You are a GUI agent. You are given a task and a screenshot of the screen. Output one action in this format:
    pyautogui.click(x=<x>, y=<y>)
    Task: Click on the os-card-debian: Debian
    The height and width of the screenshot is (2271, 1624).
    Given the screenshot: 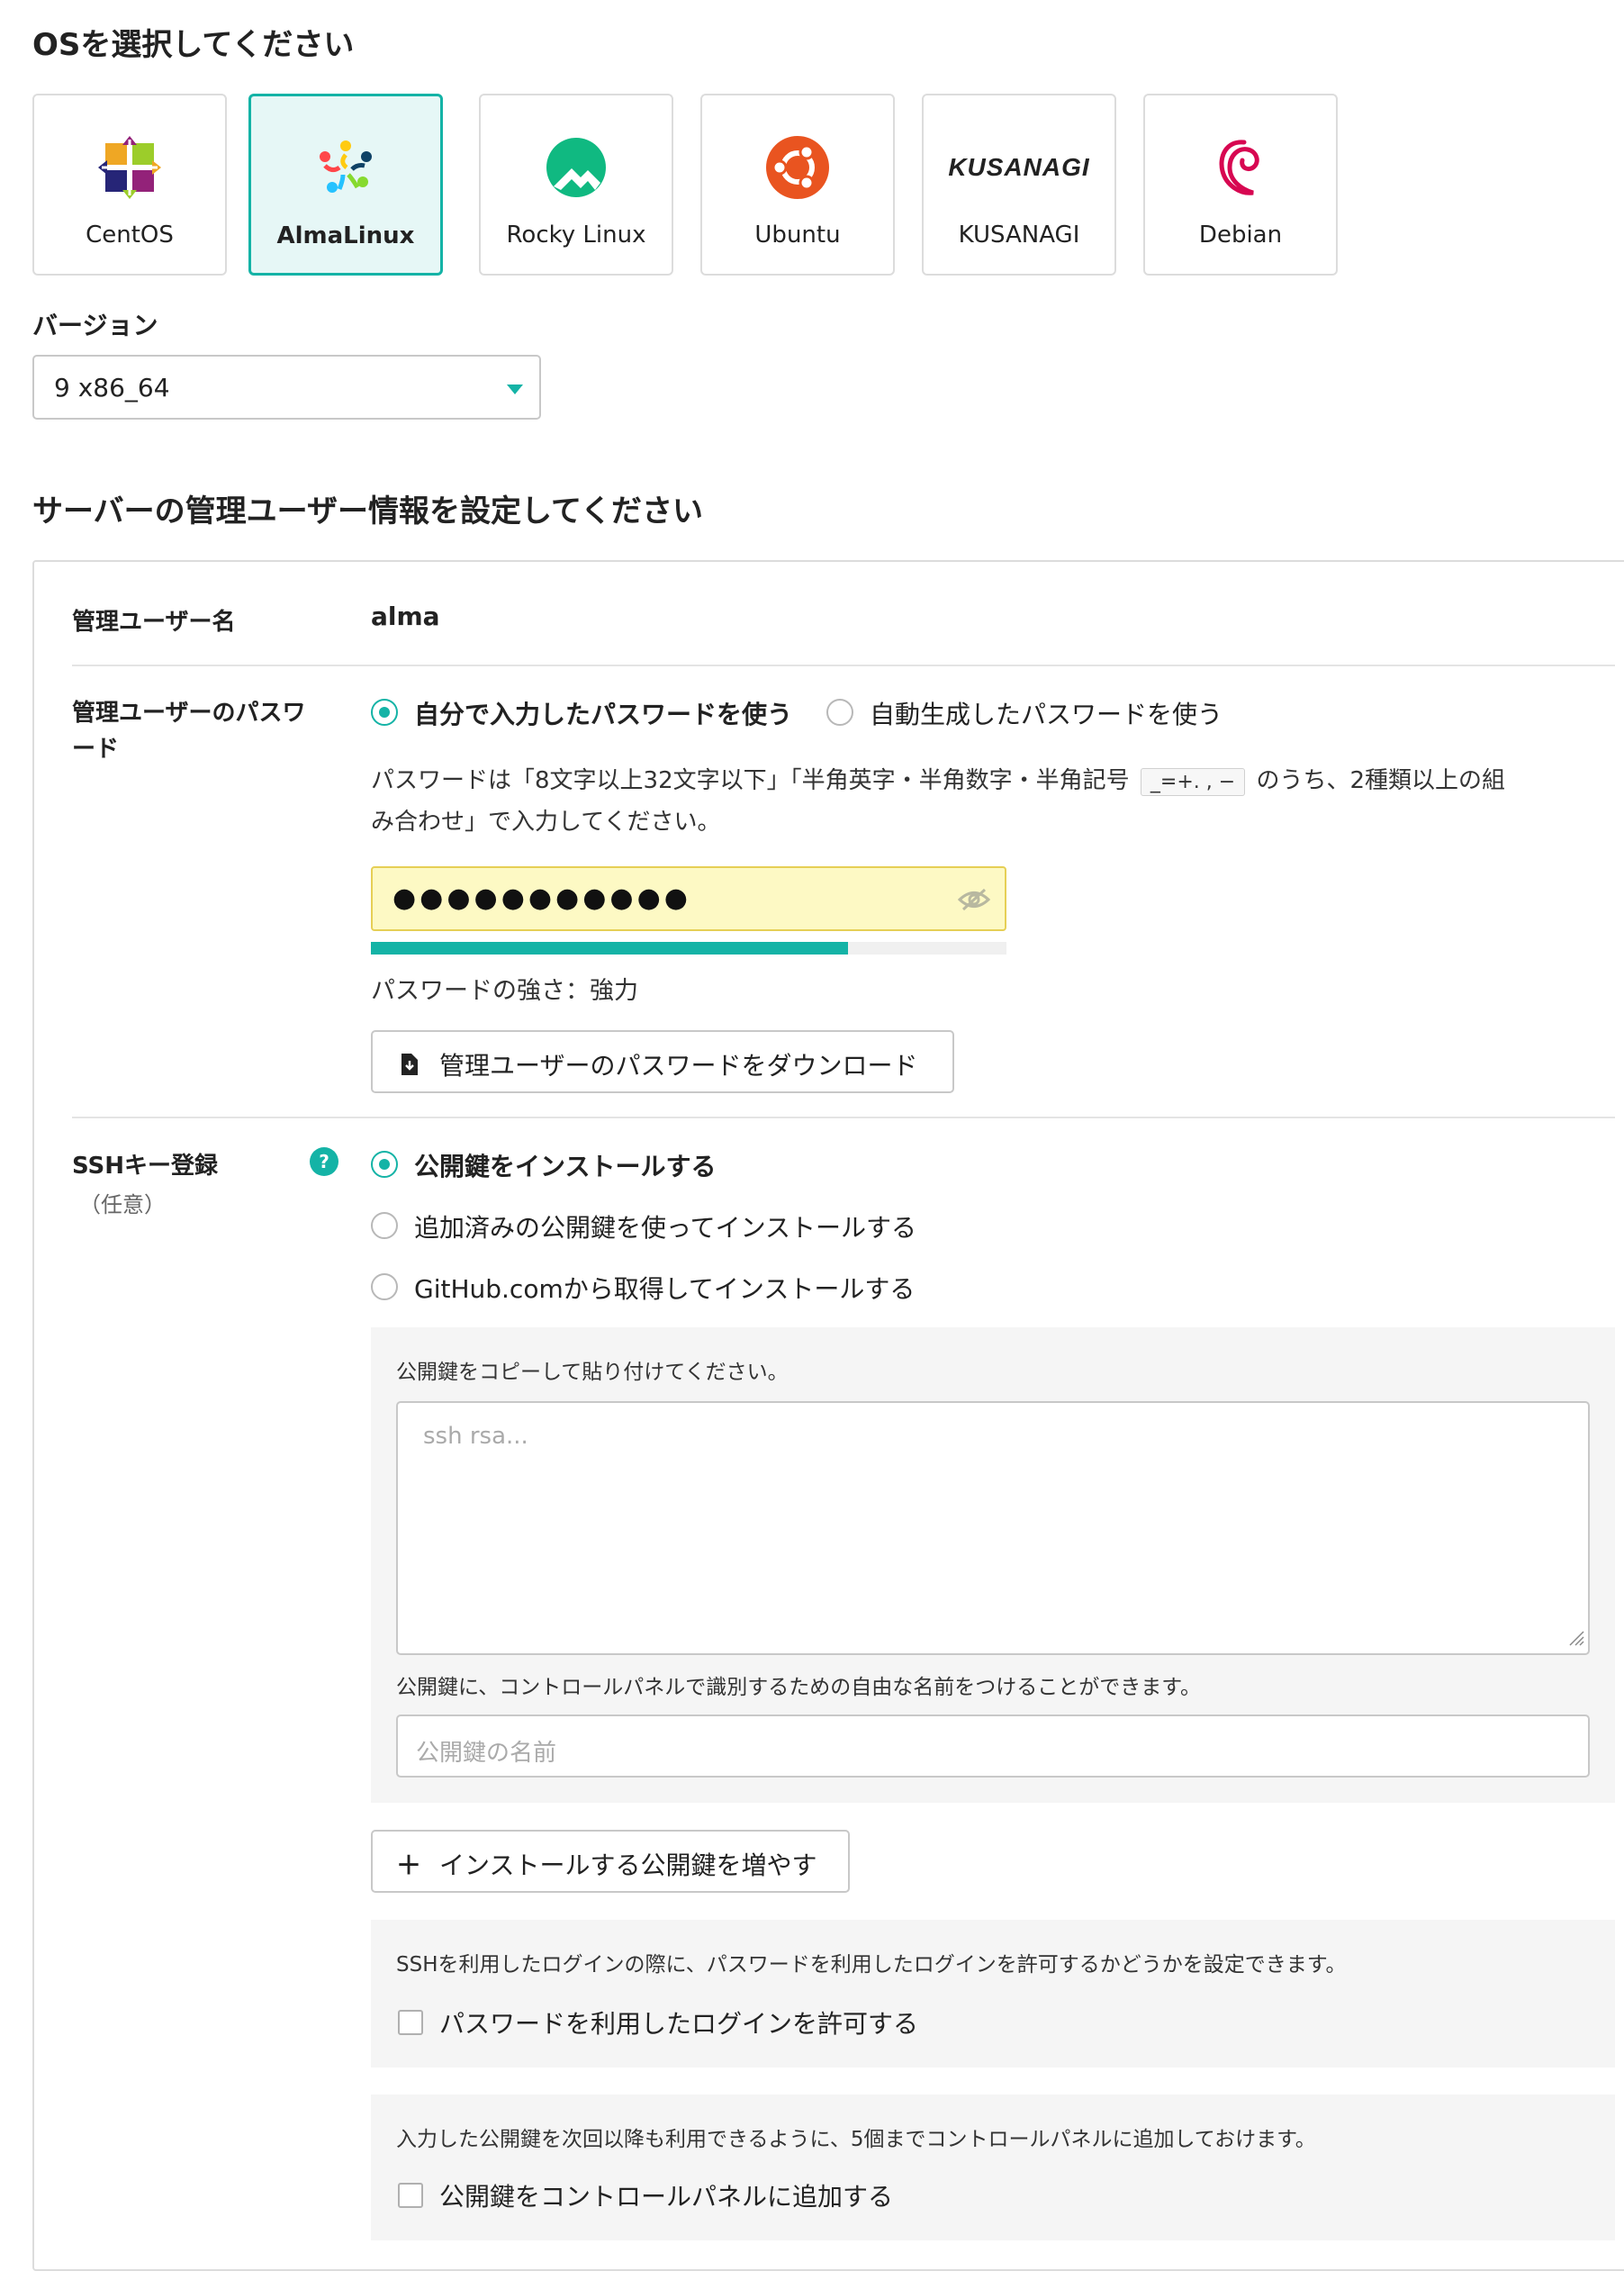 What is the action you would take?
    pyautogui.click(x=1240, y=185)
    